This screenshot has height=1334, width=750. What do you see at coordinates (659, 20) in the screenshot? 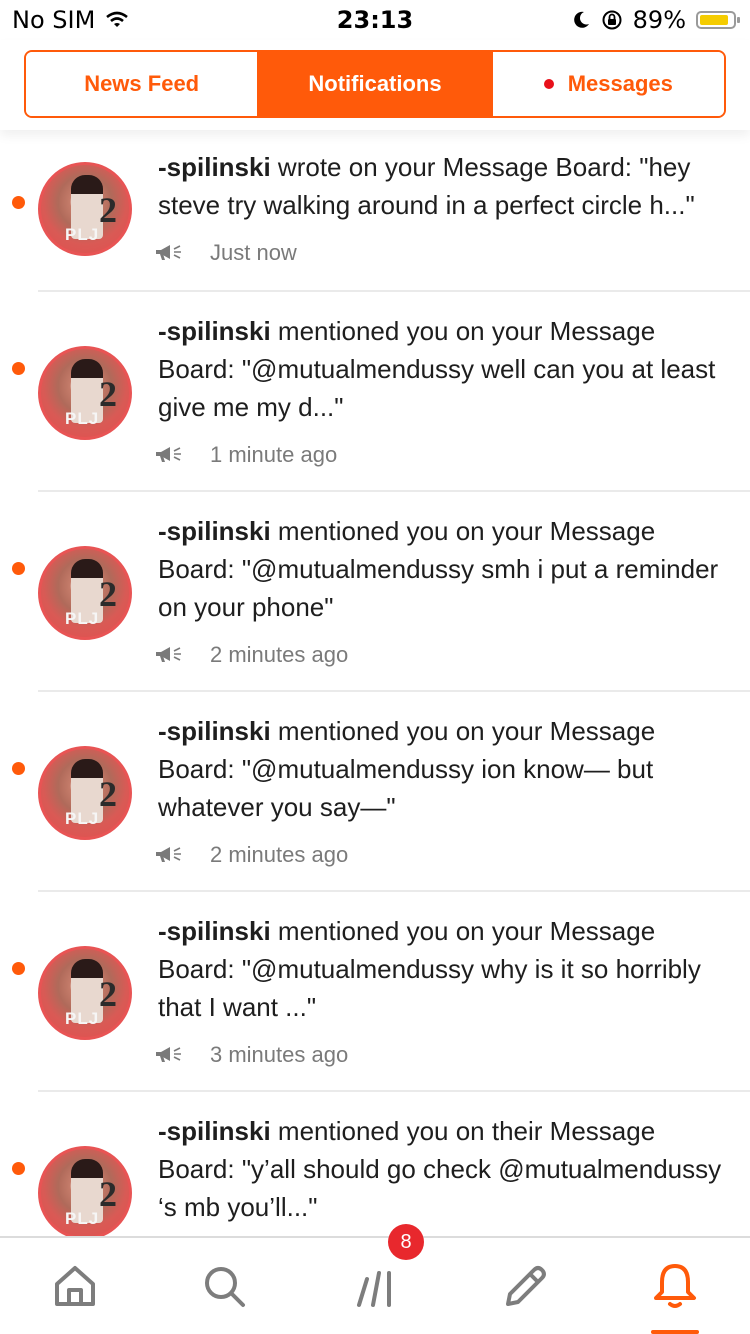
I see `battery-percent: 89%` at bounding box center [659, 20].